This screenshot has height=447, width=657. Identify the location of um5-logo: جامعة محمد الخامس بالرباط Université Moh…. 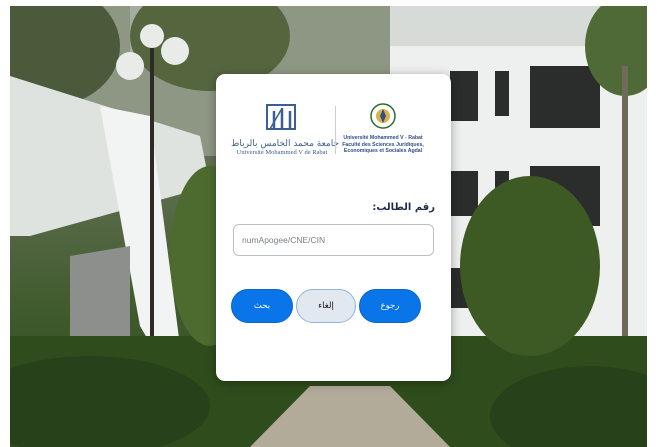
(285, 130).